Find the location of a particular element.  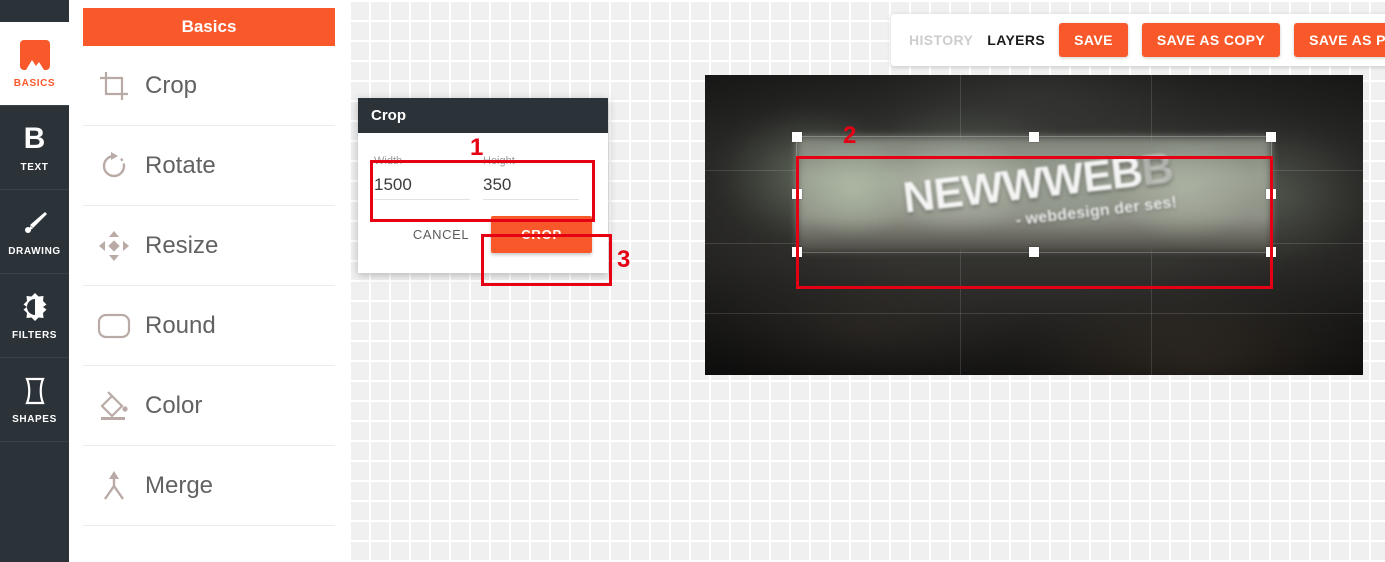

crop-dialog: Crop Width Height CANCEL CROP is located at coordinates (483, 185).